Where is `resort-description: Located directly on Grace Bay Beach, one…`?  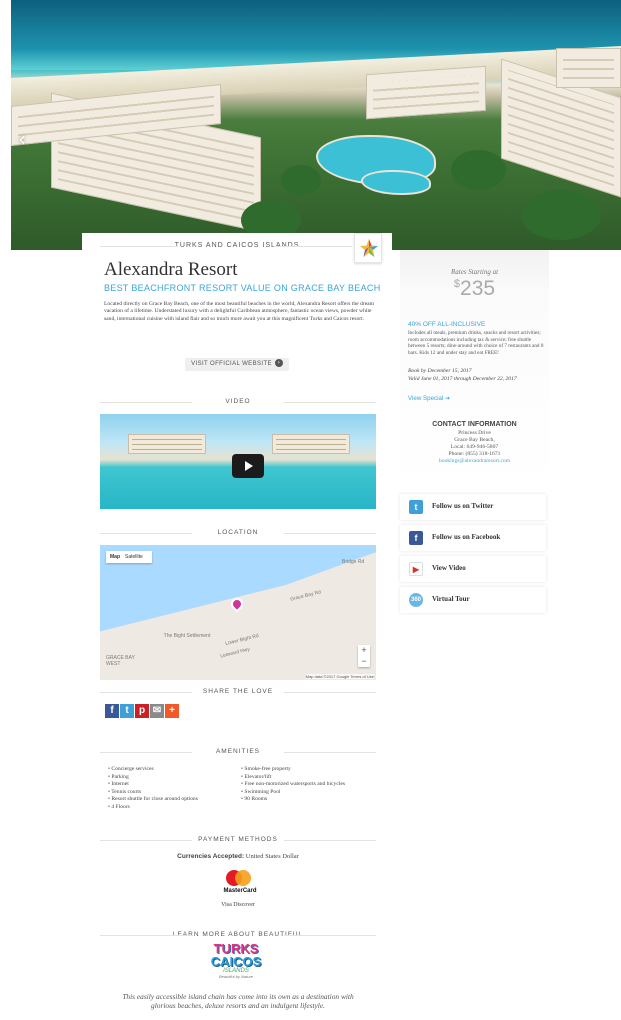 resort-description: Located directly on Grace Bay Beach, one… is located at coordinates (239, 311).